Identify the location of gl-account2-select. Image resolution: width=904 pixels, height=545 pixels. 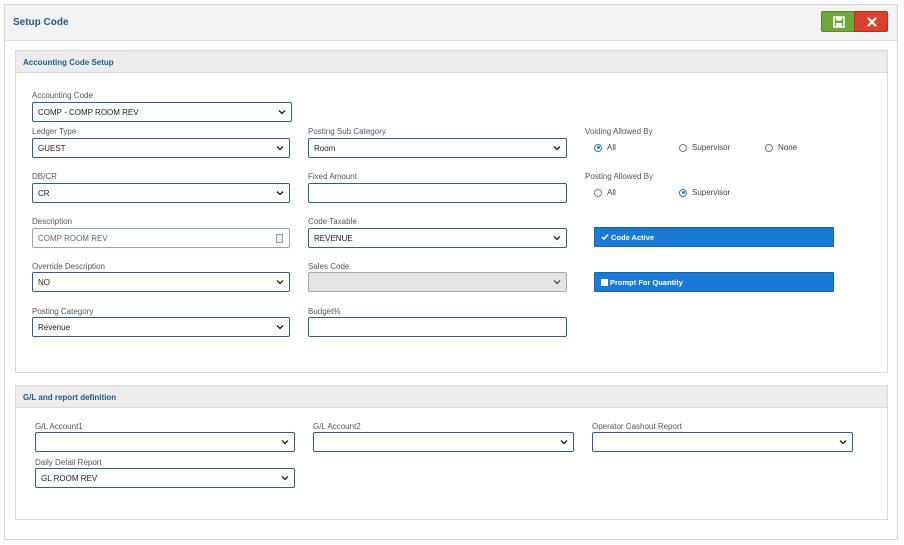
(443, 442).